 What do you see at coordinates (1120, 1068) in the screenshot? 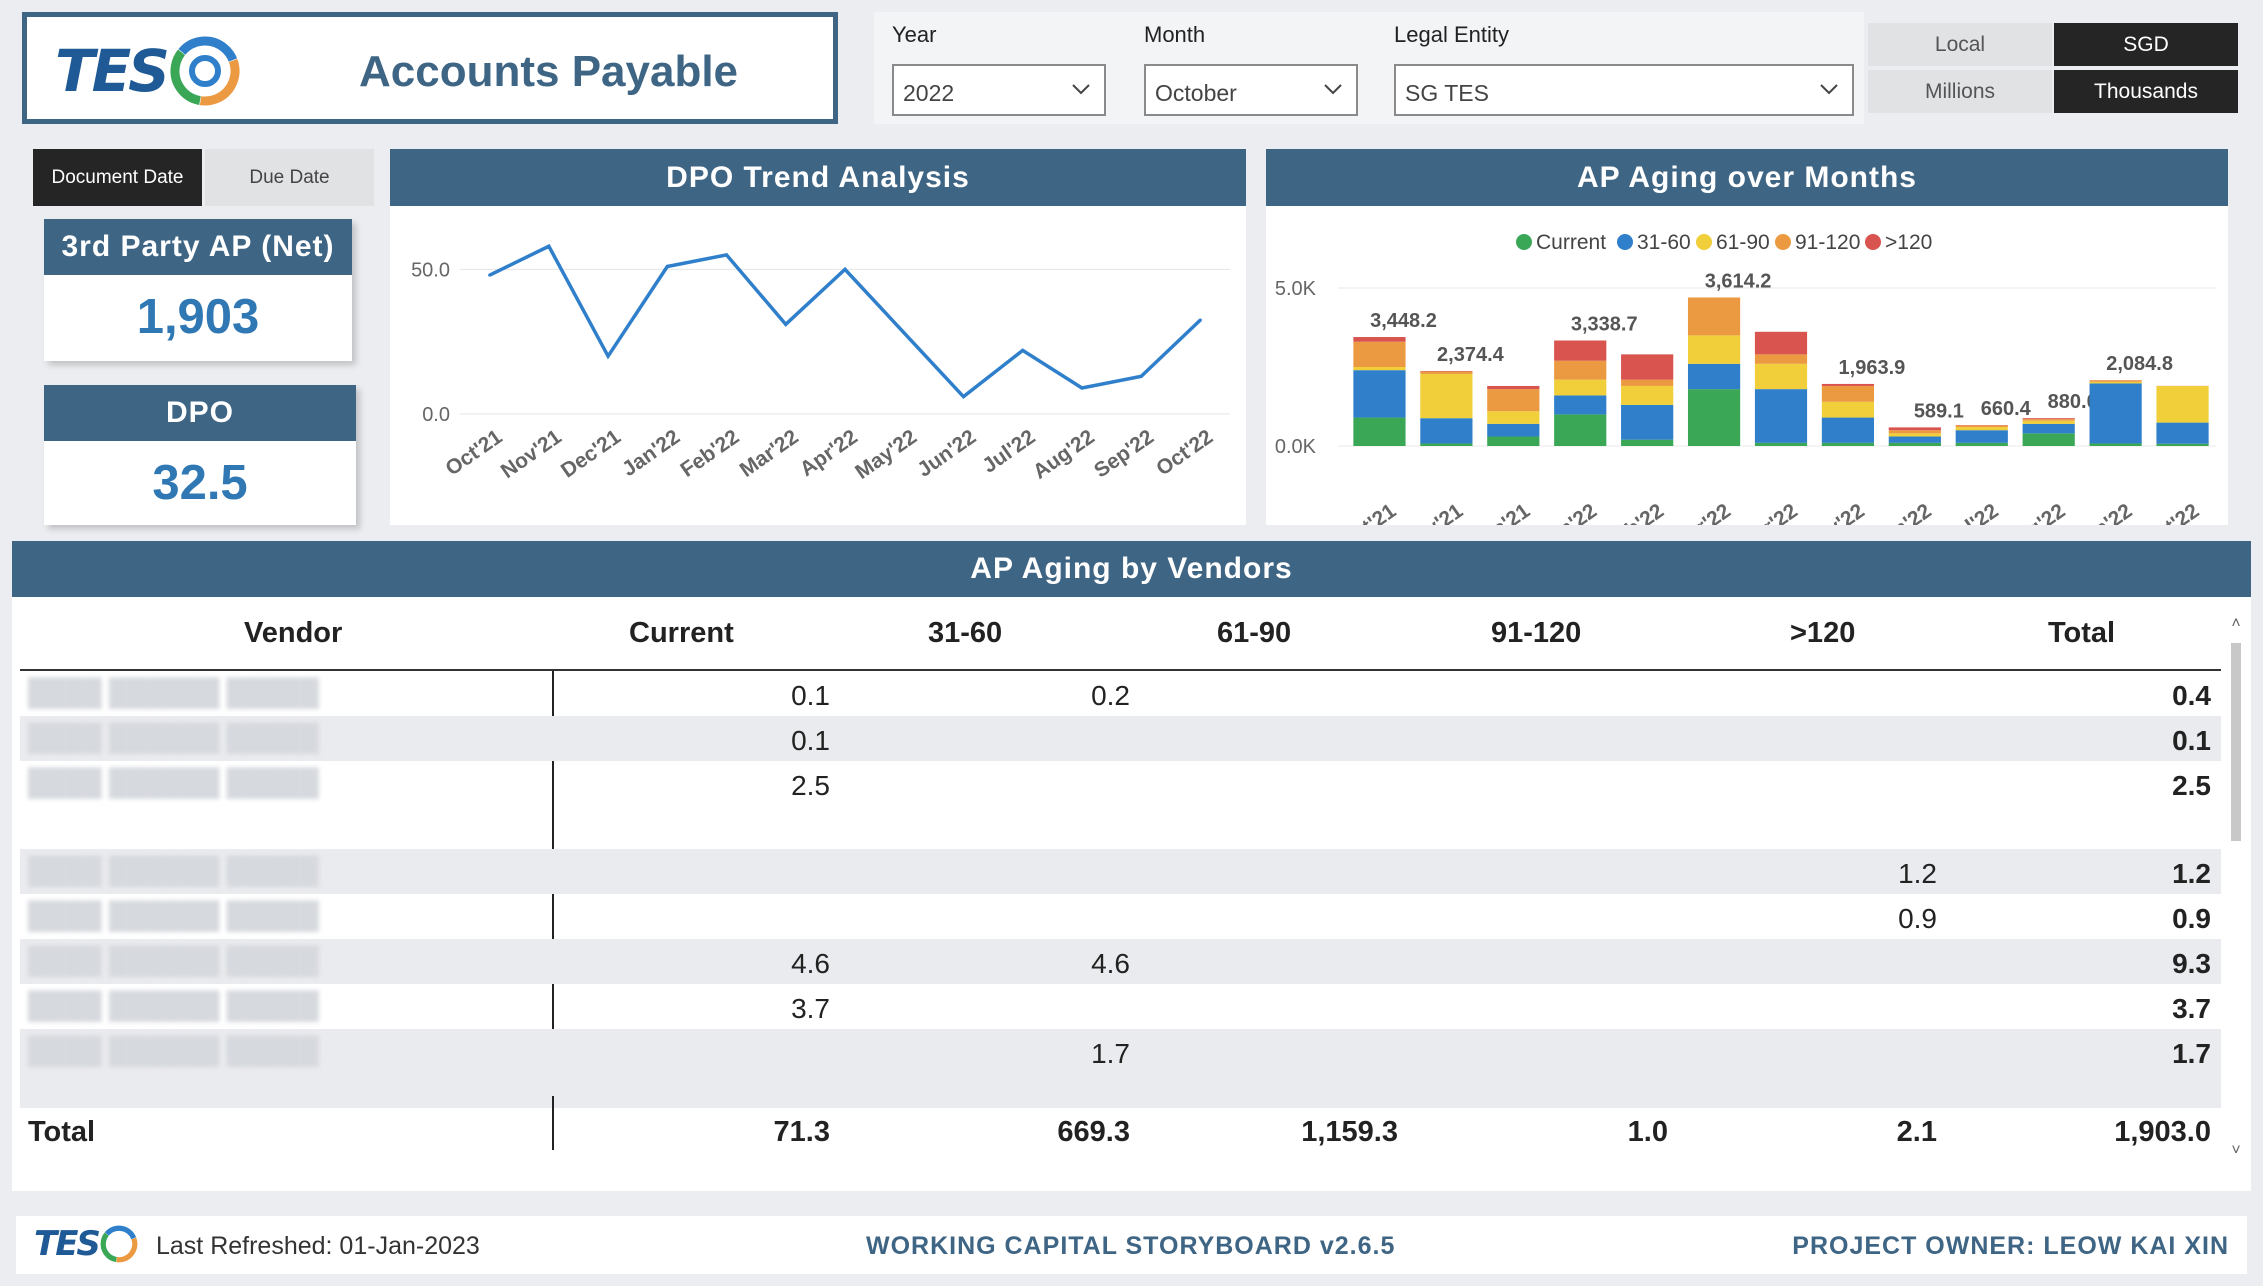
I see `table-row: ████ ██████ █████ 1.7 1.7` at bounding box center [1120, 1068].